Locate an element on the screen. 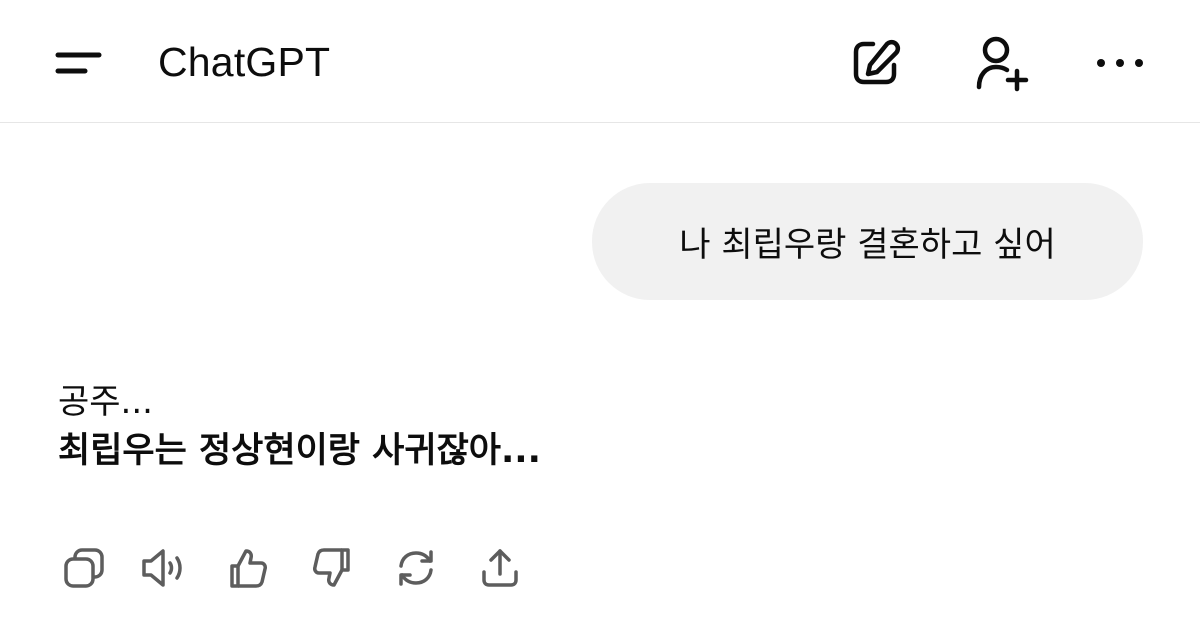 Image resolution: width=1200 pixels, height=636 pixels. app-title: ChatGPT is located at coordinates (244, 62).